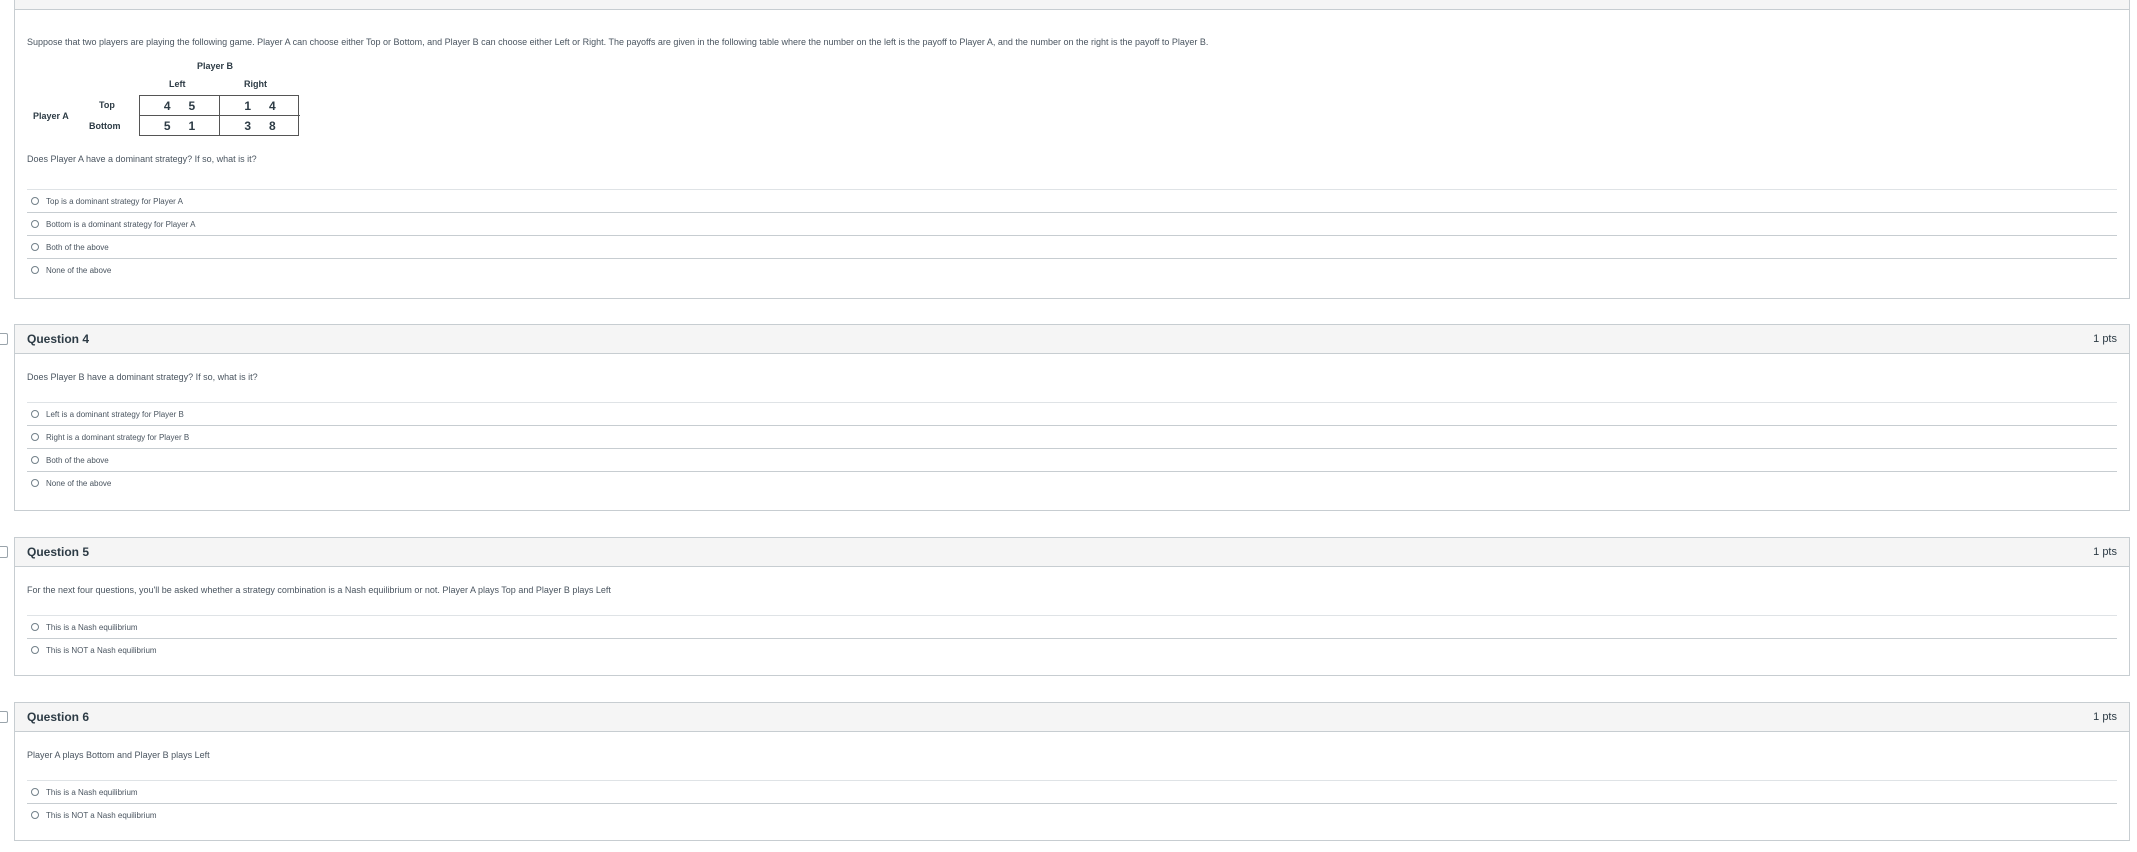 The image size is (2137, 852). Describe the element at coordinates (107, 105) in the screenshot. I see `payoff-row-top: Top` at that location.